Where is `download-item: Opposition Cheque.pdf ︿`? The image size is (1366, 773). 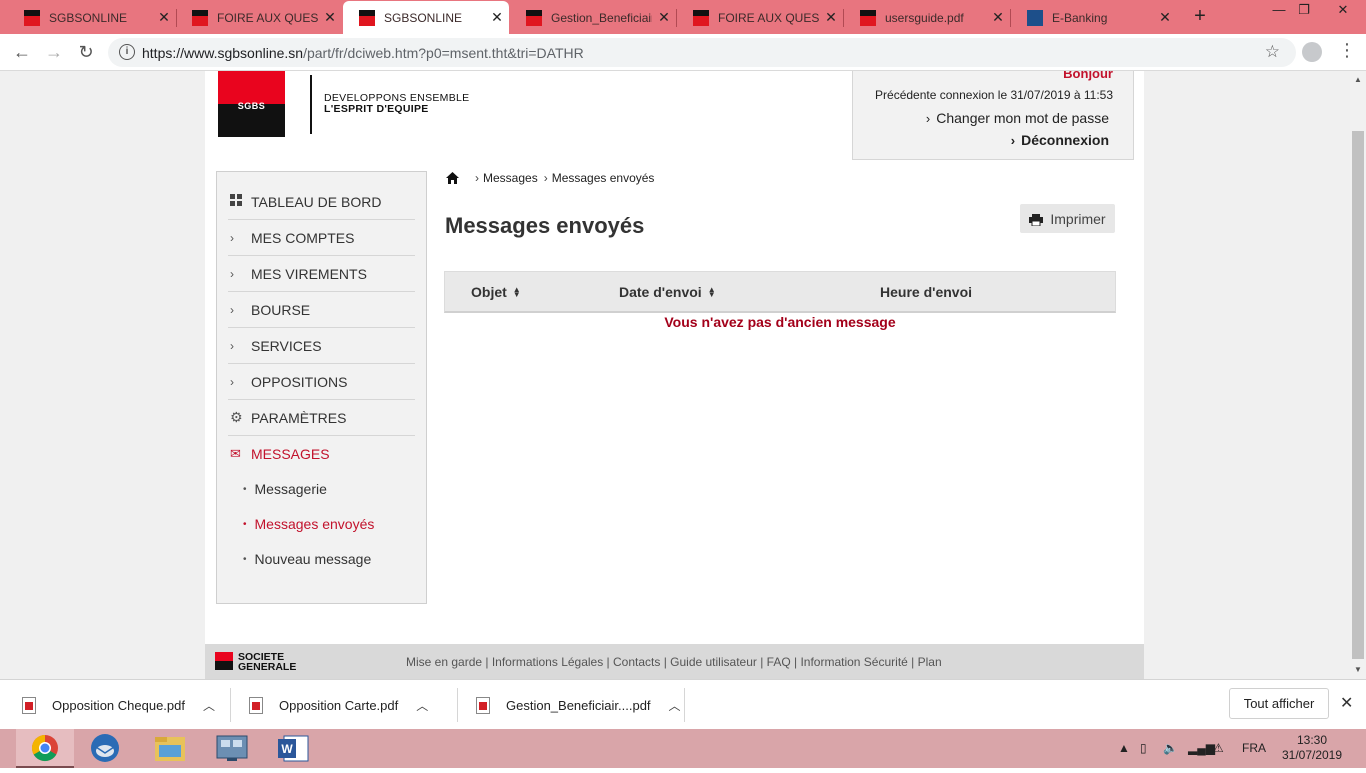 download-item: Opposition Cheque.pdf ︿ is located at coordinates (118, 705).